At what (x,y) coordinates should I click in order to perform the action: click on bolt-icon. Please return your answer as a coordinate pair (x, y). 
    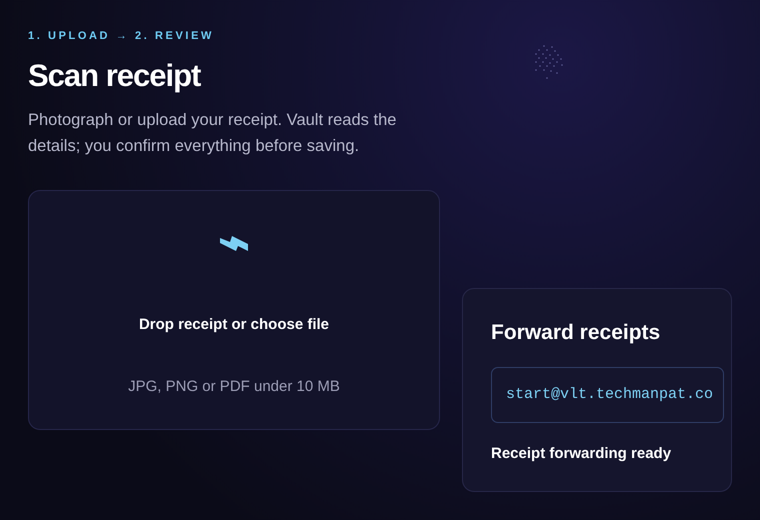
    Looking at the image, I should click on (234, 243).